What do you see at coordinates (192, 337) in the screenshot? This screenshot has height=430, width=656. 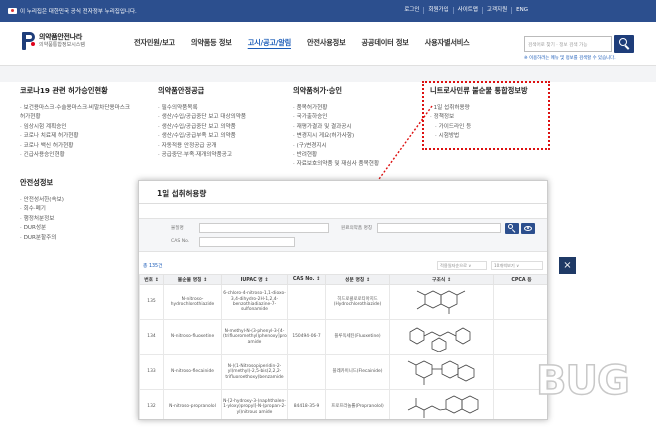 I see `cell-impurity: N-nitroso-fluoxetine` at bounding box center [192, 337].